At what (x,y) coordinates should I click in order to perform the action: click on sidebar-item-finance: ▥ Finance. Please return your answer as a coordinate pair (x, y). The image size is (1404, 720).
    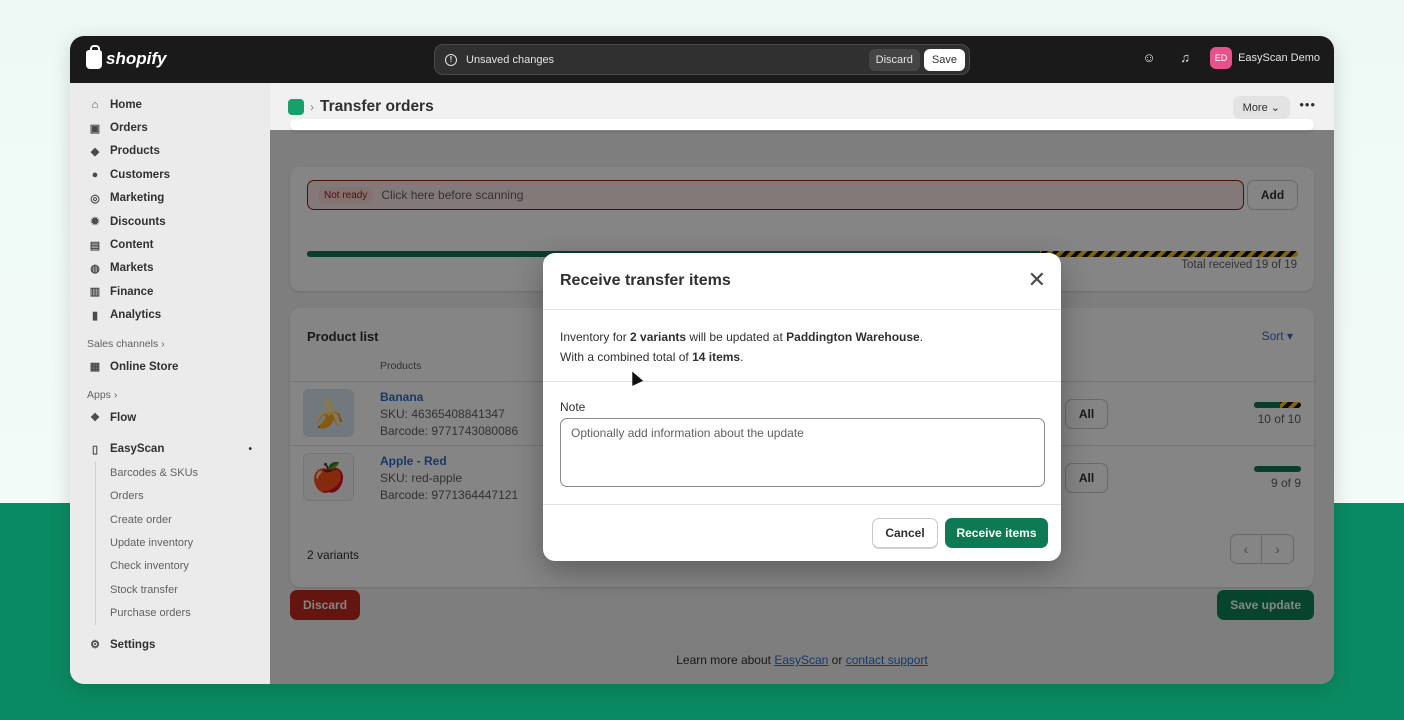
    Looking at the image, I should click on (170, 291).